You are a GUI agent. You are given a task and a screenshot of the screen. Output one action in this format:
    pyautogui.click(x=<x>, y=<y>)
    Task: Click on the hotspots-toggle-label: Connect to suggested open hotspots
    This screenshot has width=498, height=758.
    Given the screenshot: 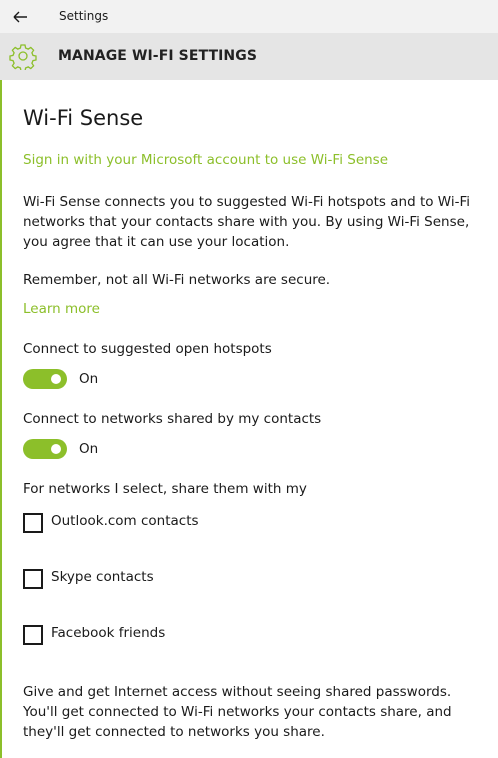 What is the action you would take?
    pyautogui.click(x=147, y=349)
    